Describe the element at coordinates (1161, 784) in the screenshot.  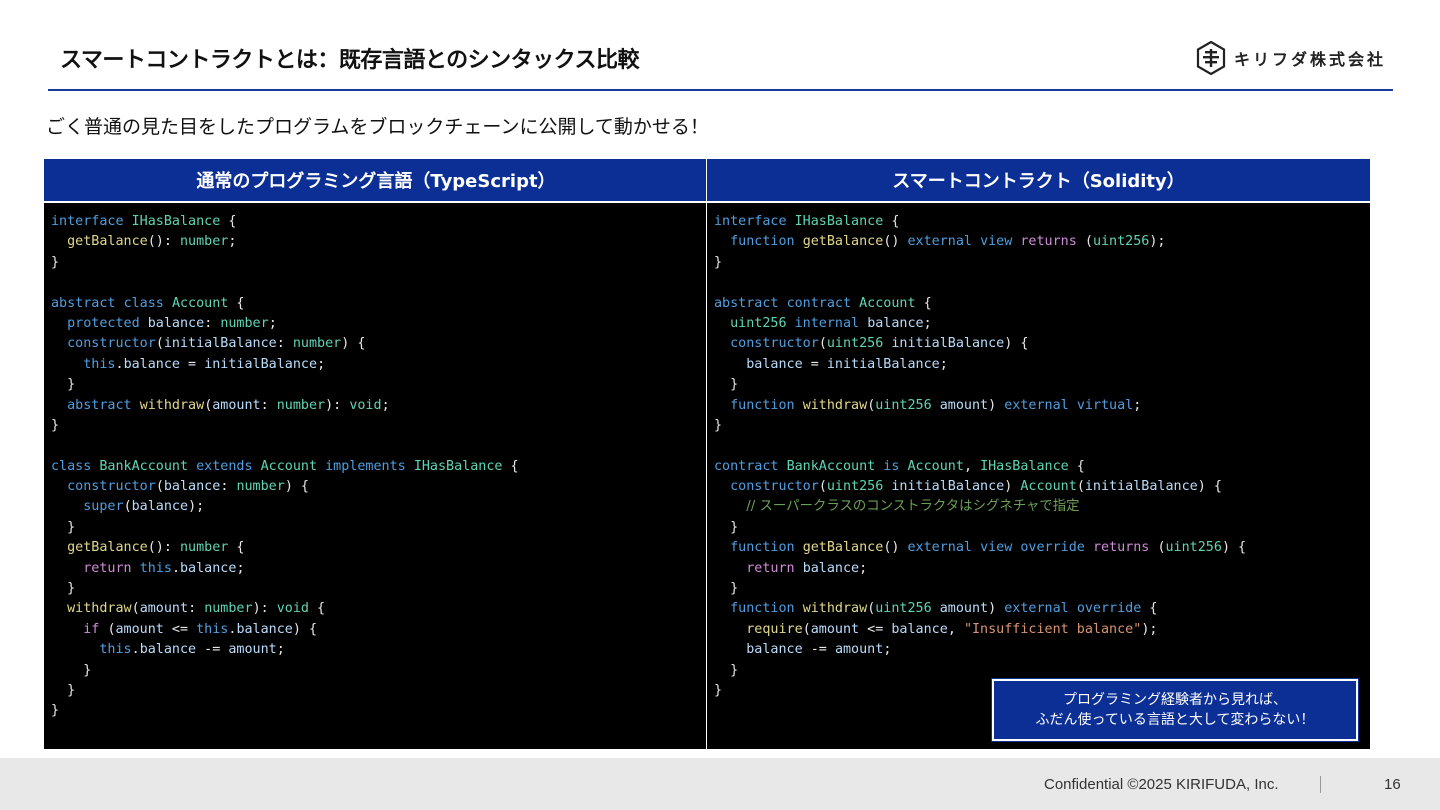
I see `footer-confidential: Confidential ©2025 KIRIFUDA, Inc.` at that location.